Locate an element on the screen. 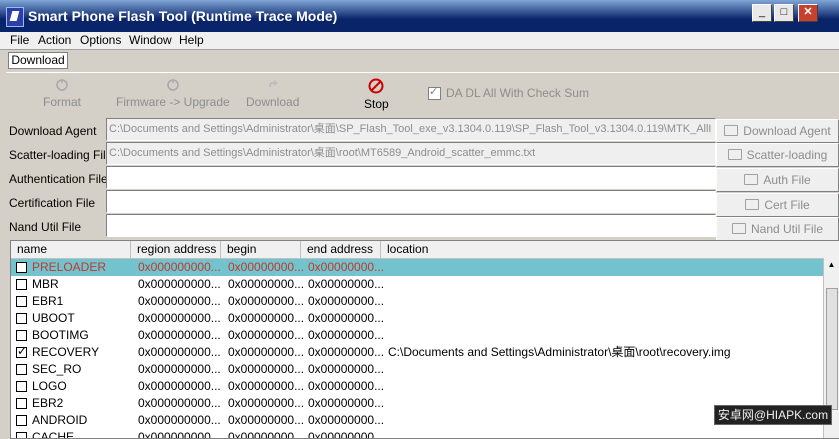 The image size is (839, 439). checksum-option: DA DL All With Check Sum is located at coordinates (508, 93).